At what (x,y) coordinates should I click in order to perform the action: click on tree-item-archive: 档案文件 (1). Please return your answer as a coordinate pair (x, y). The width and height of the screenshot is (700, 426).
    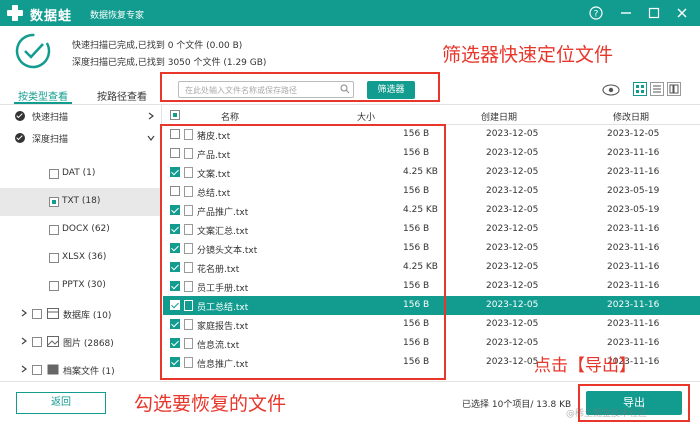
    Looking at the image, I should click on (80, 368).